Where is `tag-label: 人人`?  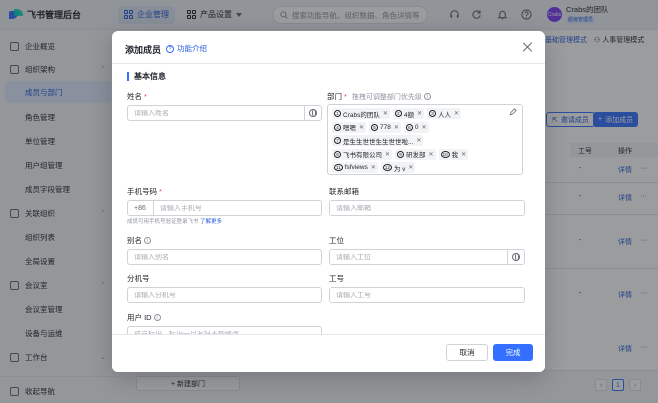 tag-label: 人人 is located at coordinates (445, 115).